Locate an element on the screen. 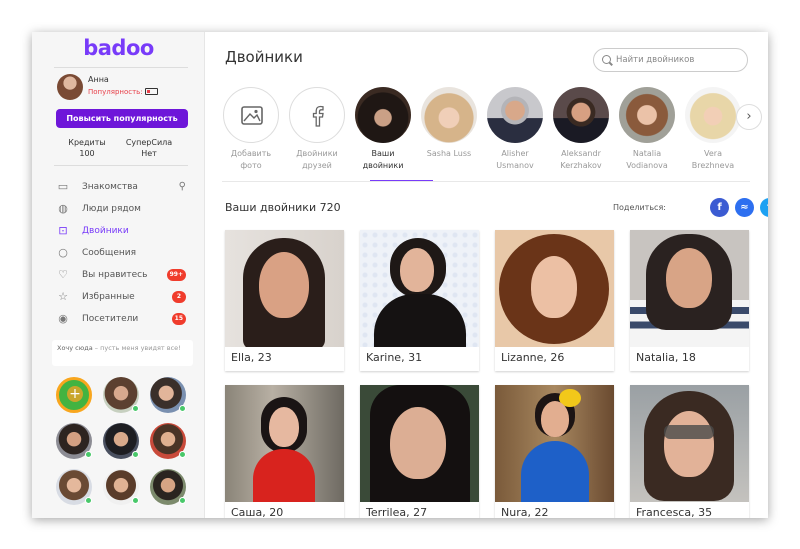 The width and height of the screenshot is (800, 549). facebook-share-icon: f is located at coordinates (719, 207).